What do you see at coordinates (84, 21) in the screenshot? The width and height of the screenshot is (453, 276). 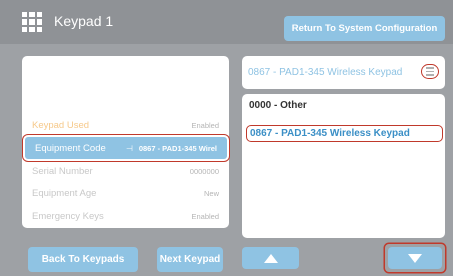 I see `page-title: Keypad 1` at bounding box center [84, 21].